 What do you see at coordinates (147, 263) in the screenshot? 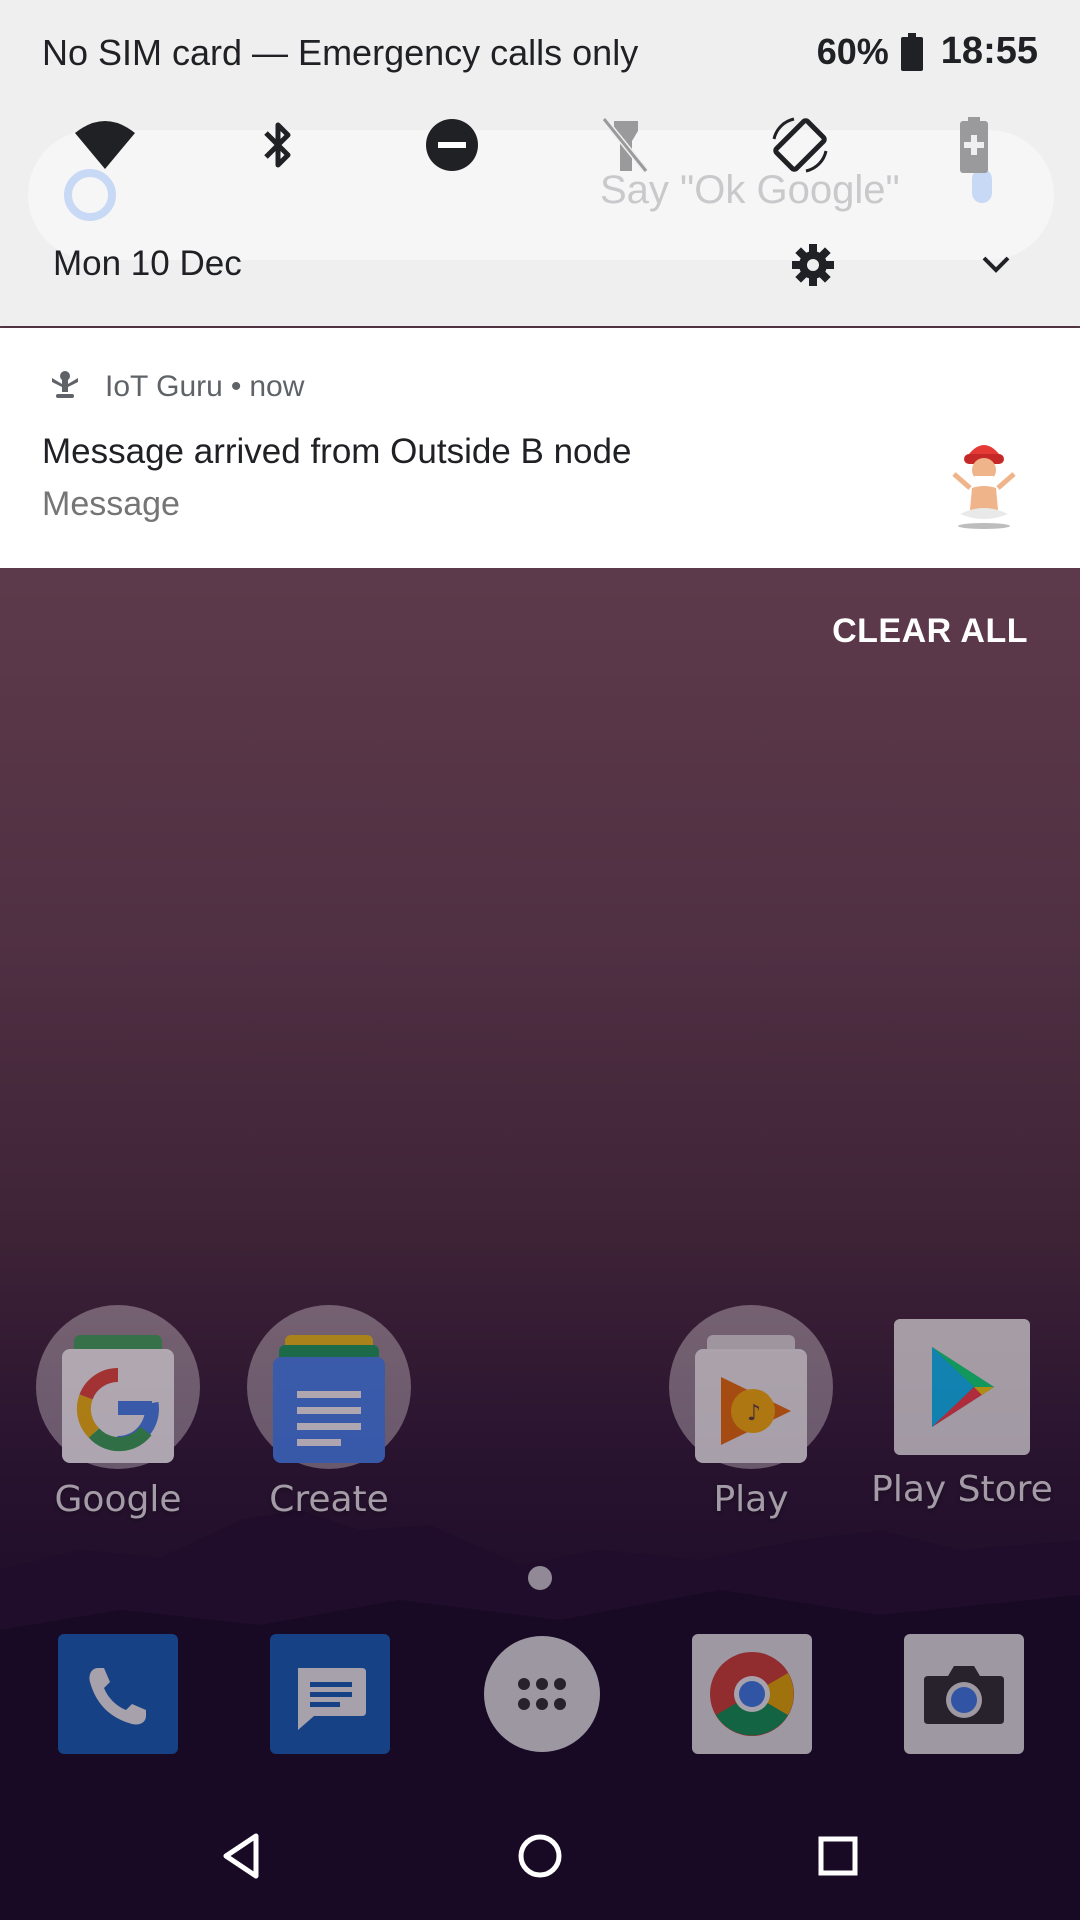
I see `shade-date: Mon 10 Dec` at bounding box center [147, 263].